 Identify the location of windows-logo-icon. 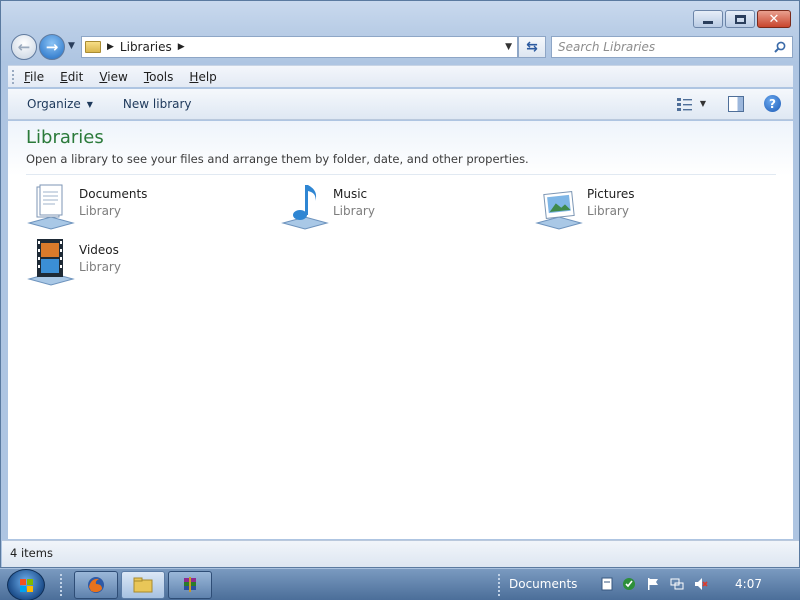
(26, 585).